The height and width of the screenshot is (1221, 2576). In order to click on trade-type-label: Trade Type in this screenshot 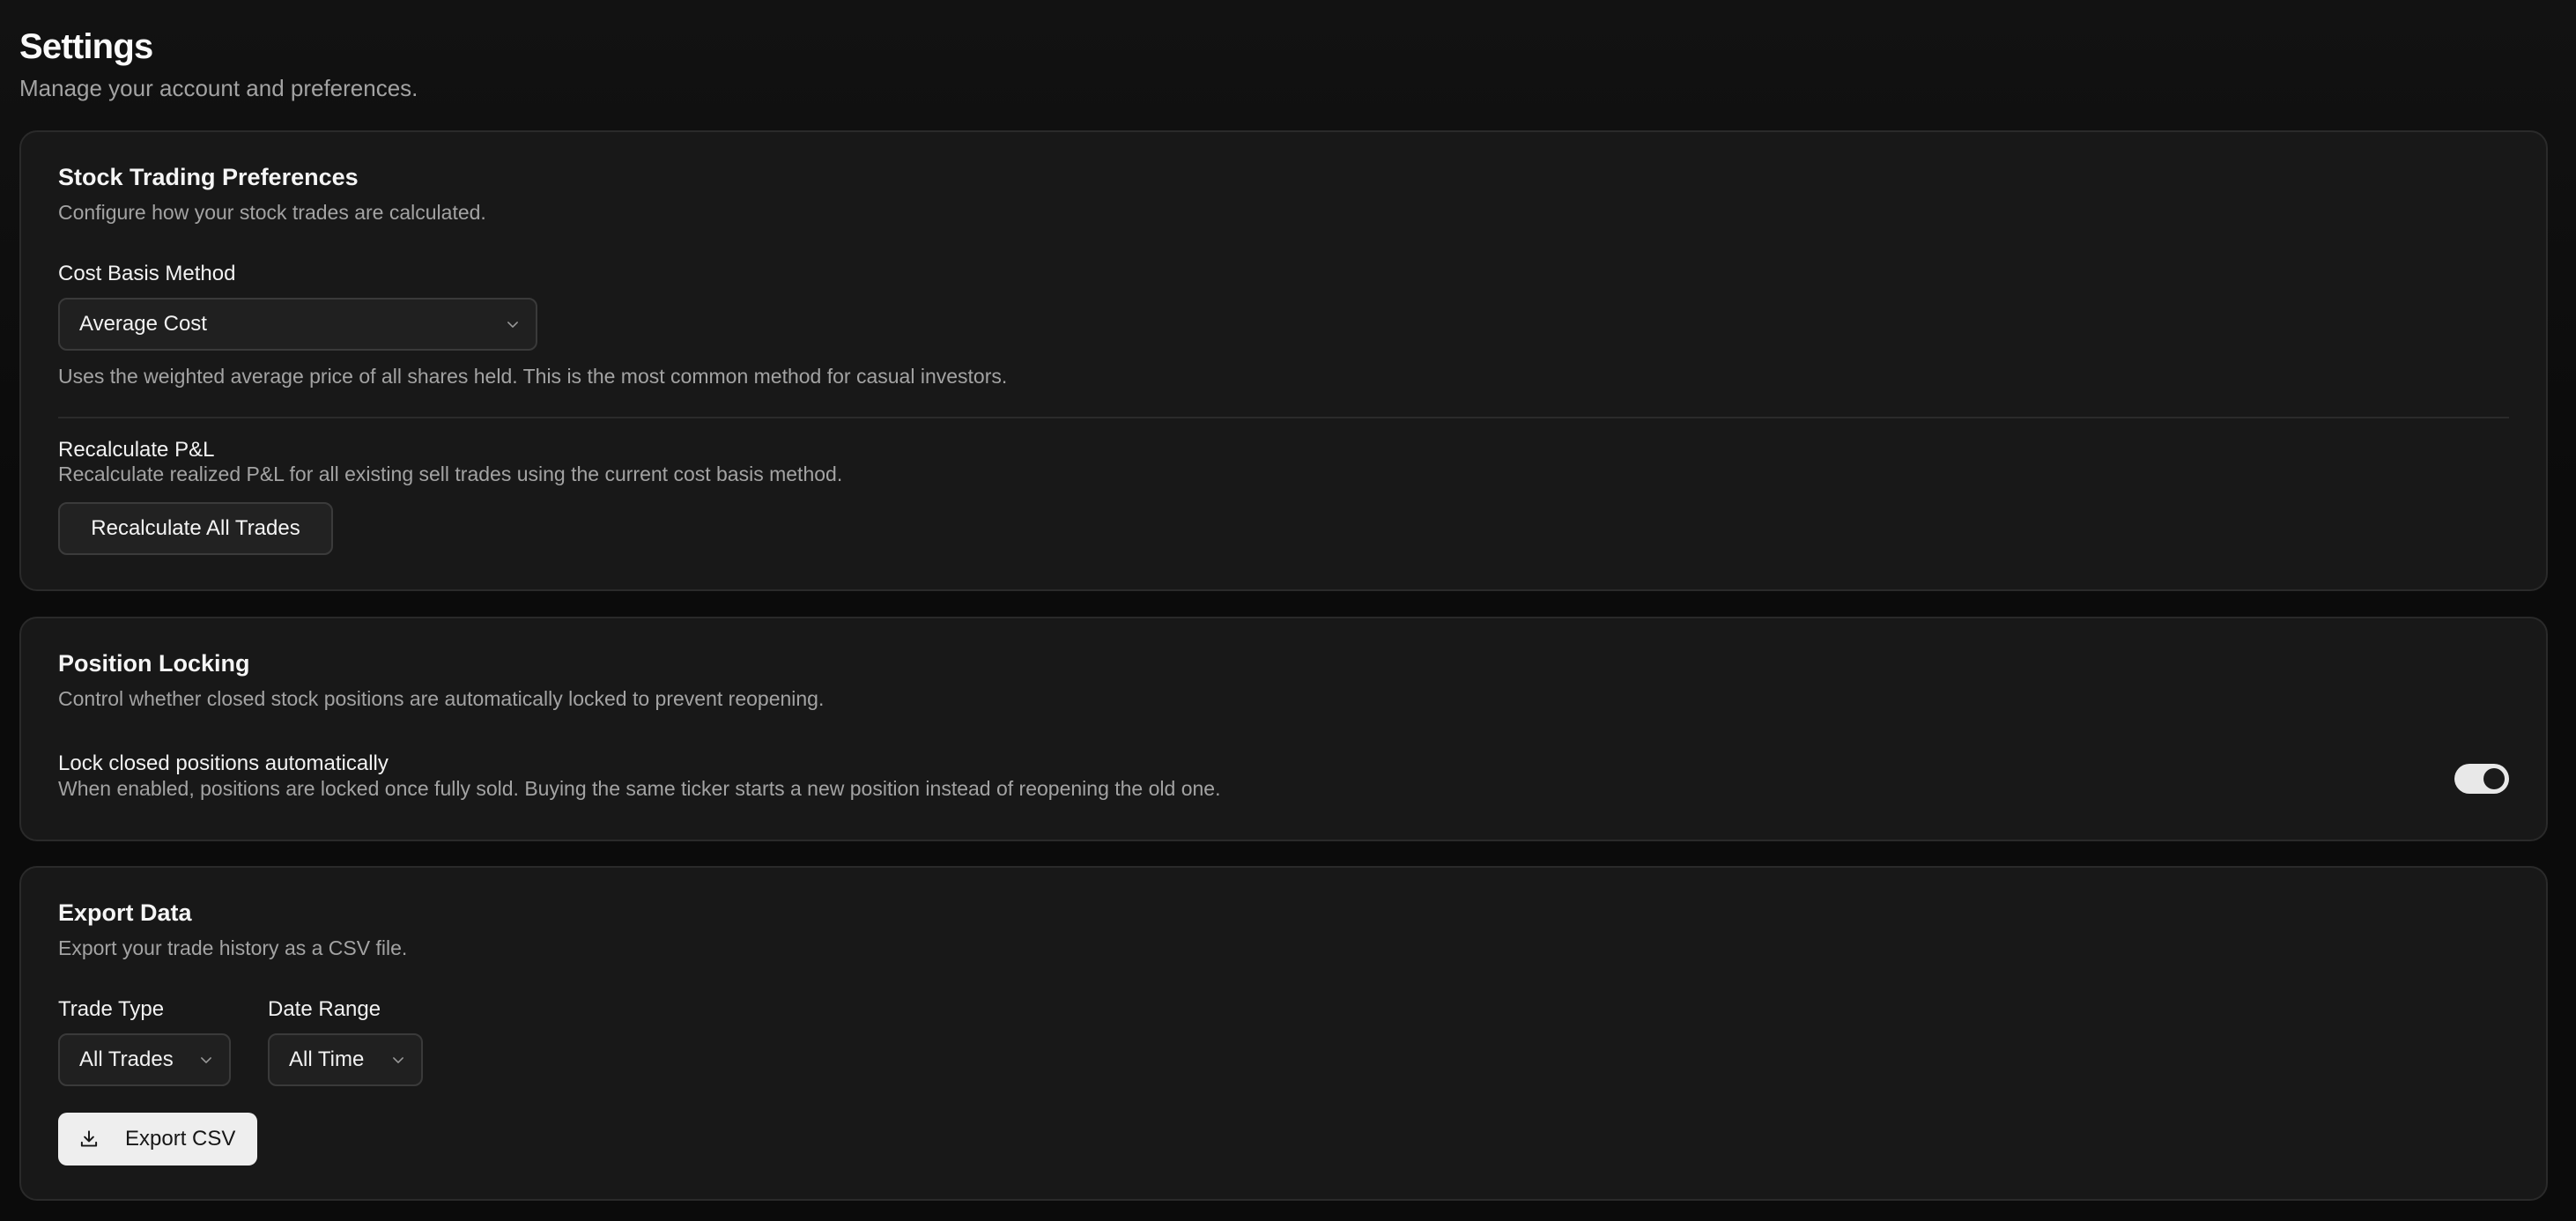, I will do `click(112, 1009)`.